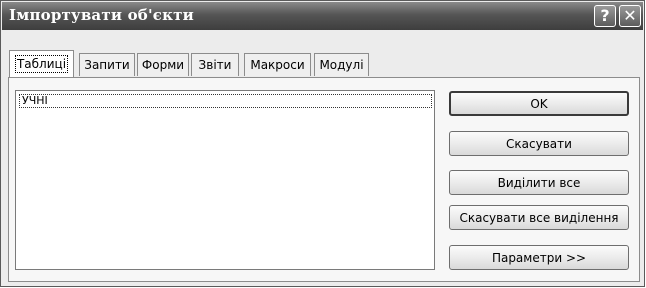 The width and height of the screenshot is (646, 288). What do you see at coordinates (277, 64) in the screenshot?
I see `tab-macros: Макроси` at bounding box center [277, 64].